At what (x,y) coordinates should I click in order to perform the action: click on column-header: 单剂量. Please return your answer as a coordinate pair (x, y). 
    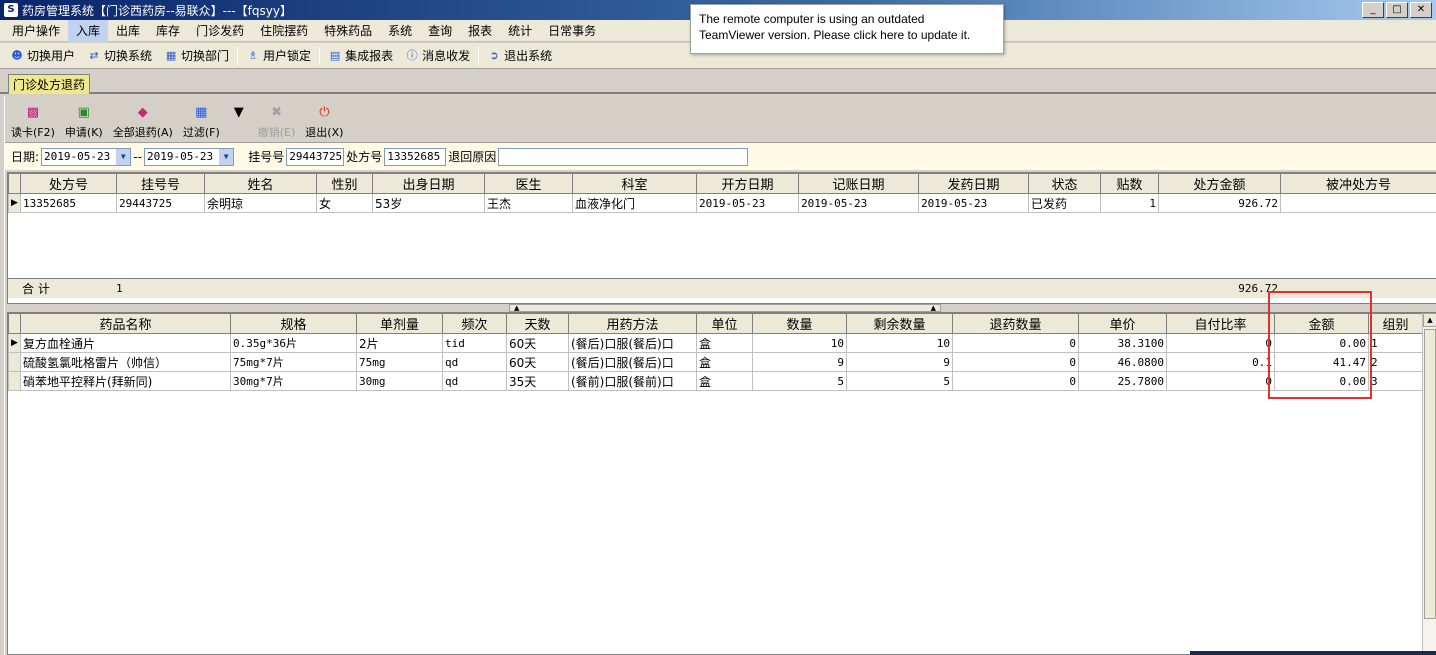
    Looking at the image, I should click on (399, 323).